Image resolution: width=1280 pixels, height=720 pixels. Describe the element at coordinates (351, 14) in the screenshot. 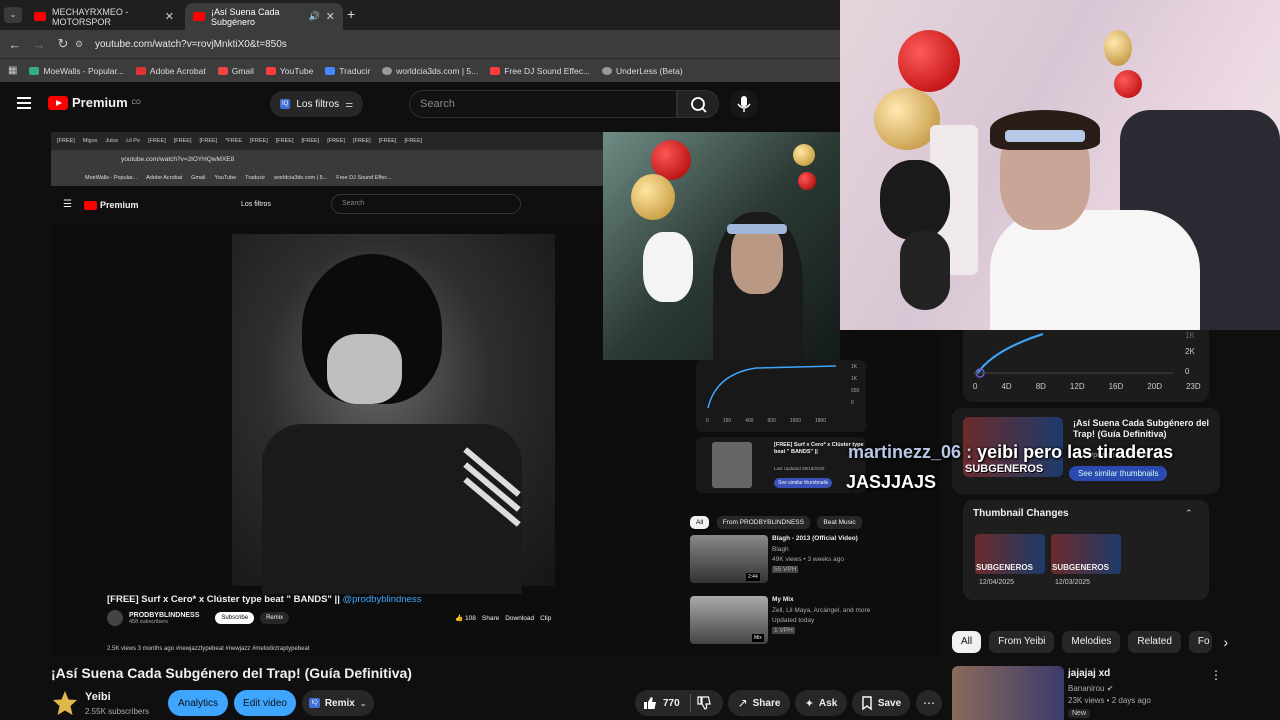

I see `new-tab-button: +` at that location.